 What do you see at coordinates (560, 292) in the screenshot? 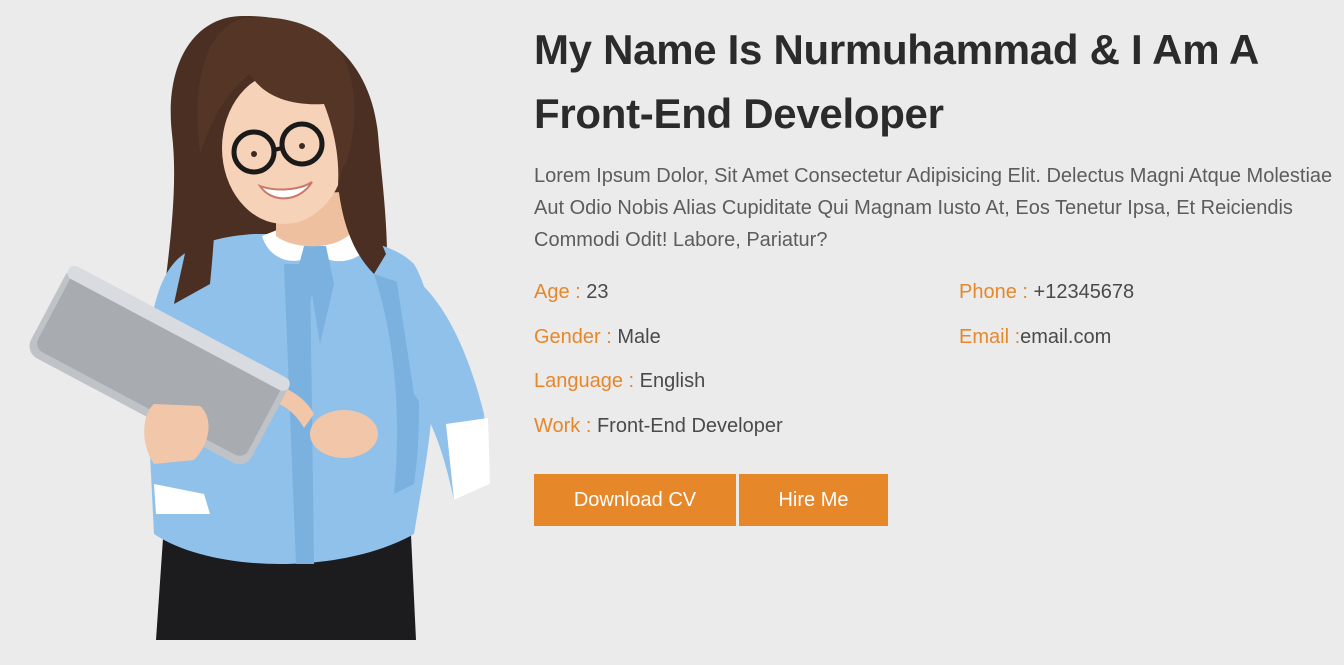
I see `age-label: Age :` at bounding box center [560, 292].